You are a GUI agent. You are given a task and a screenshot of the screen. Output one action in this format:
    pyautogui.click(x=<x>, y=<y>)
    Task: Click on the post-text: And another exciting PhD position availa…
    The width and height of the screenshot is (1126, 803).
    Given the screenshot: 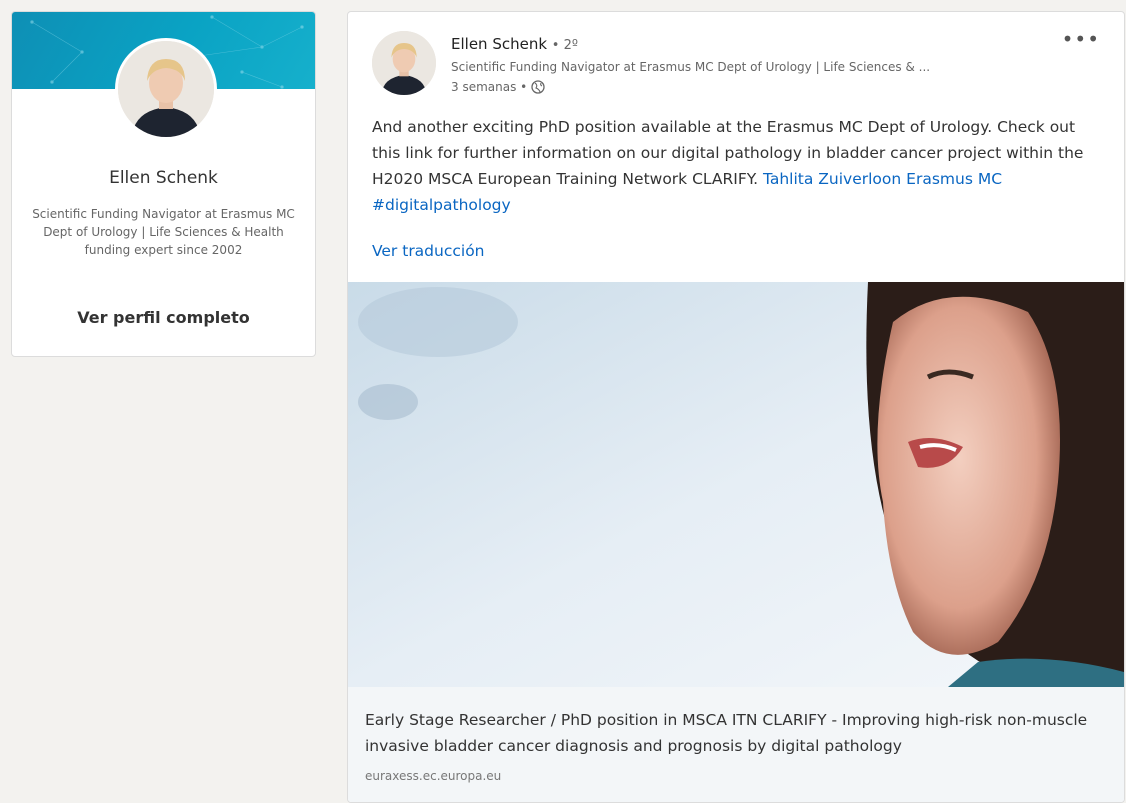 What is the action you would take?
    pyautogui.click(x=737, y=166)
    